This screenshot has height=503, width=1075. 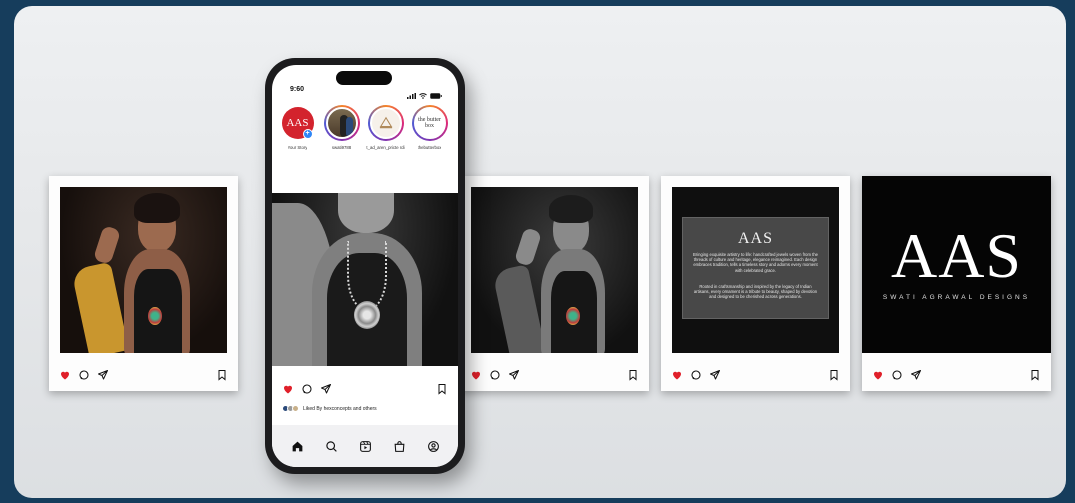 I want to click on post-photo-logo-slide: AAS SWATI AGRAWAL DESIGNS, so click(x=956, y=264).